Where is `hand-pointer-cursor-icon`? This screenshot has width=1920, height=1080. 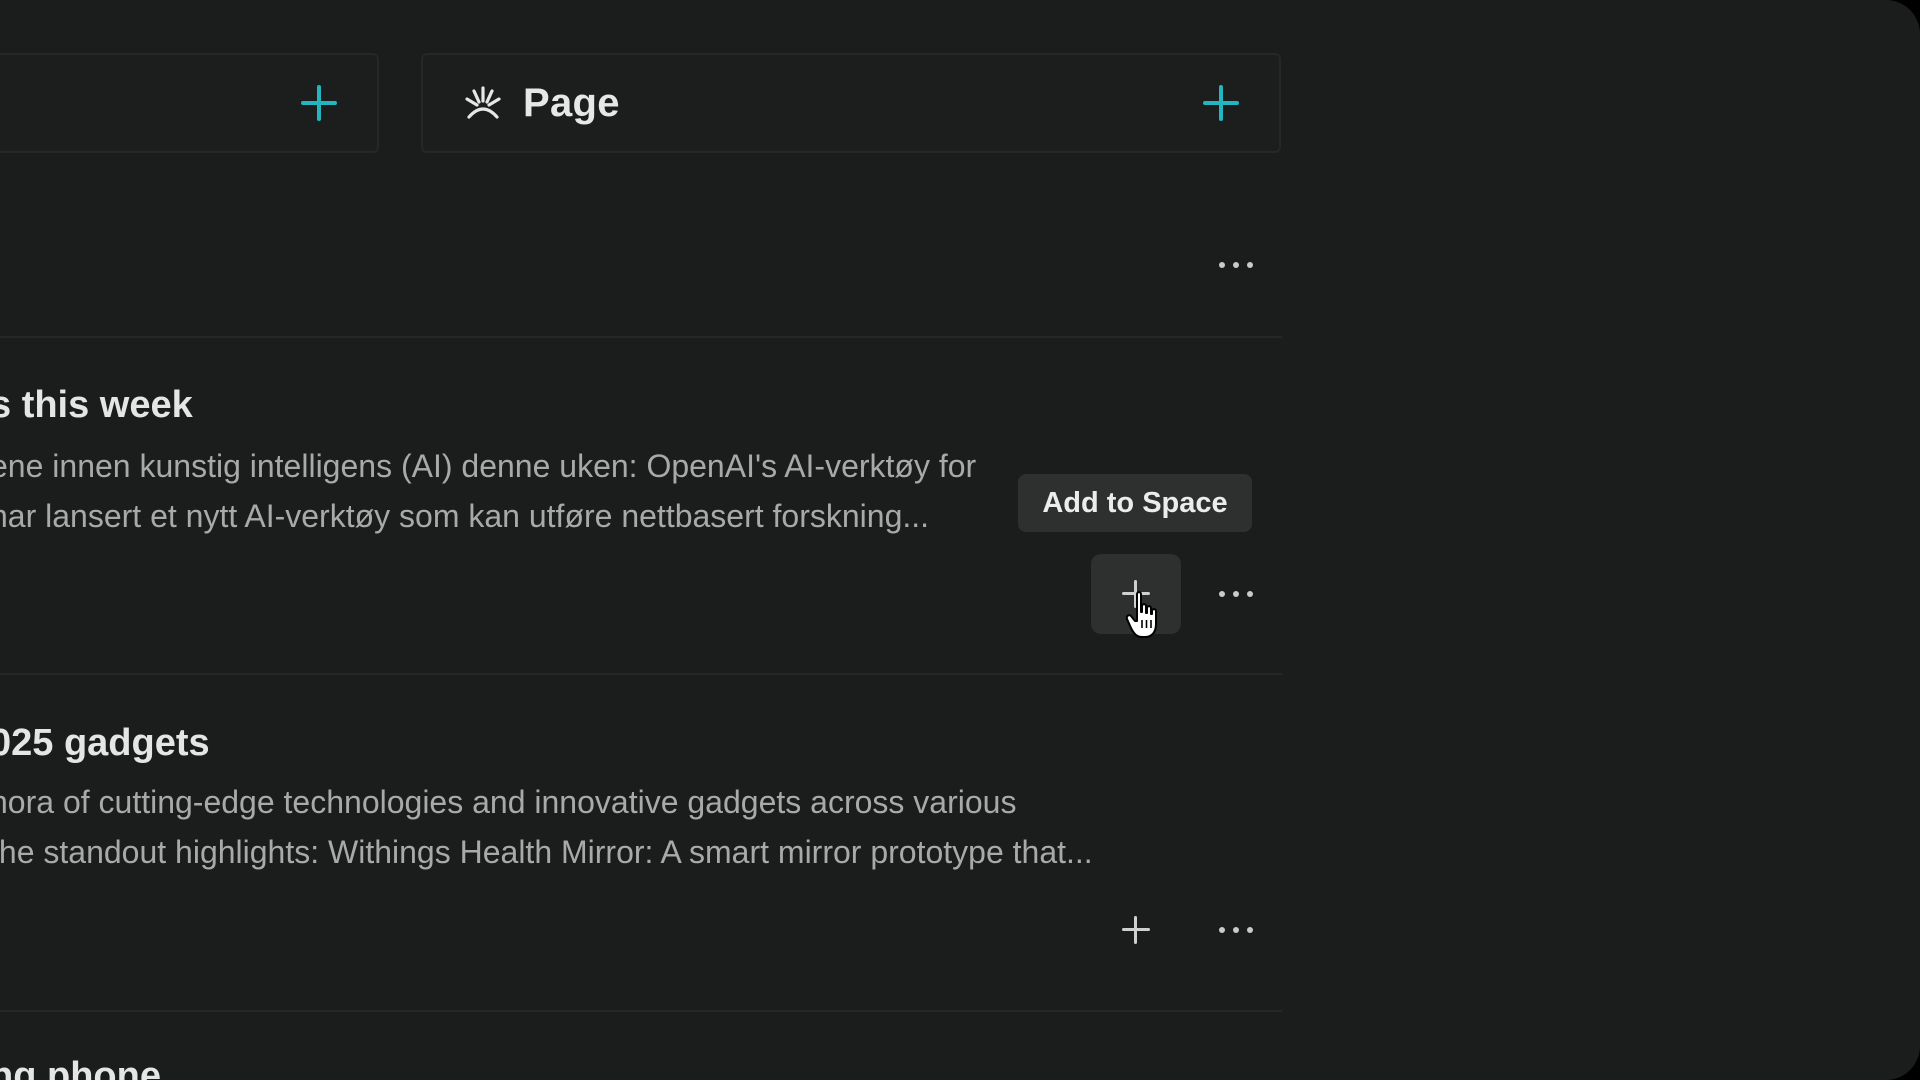
hand-pointer-cursor-icon is located at coordinates (1141, 614).